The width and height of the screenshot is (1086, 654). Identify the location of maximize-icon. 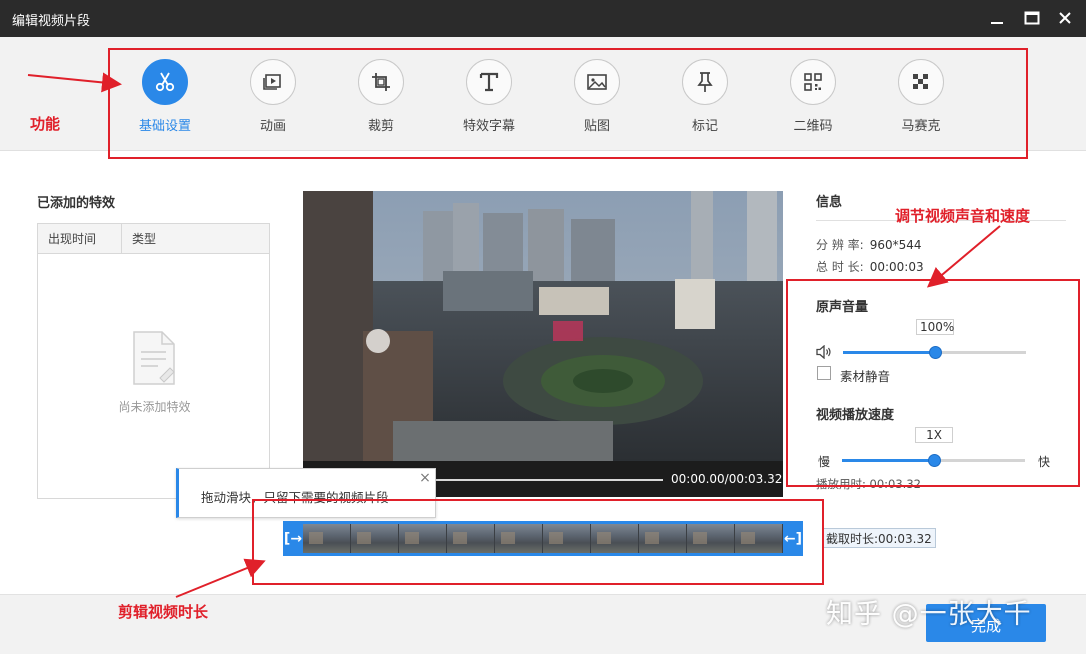
(1032, 18).